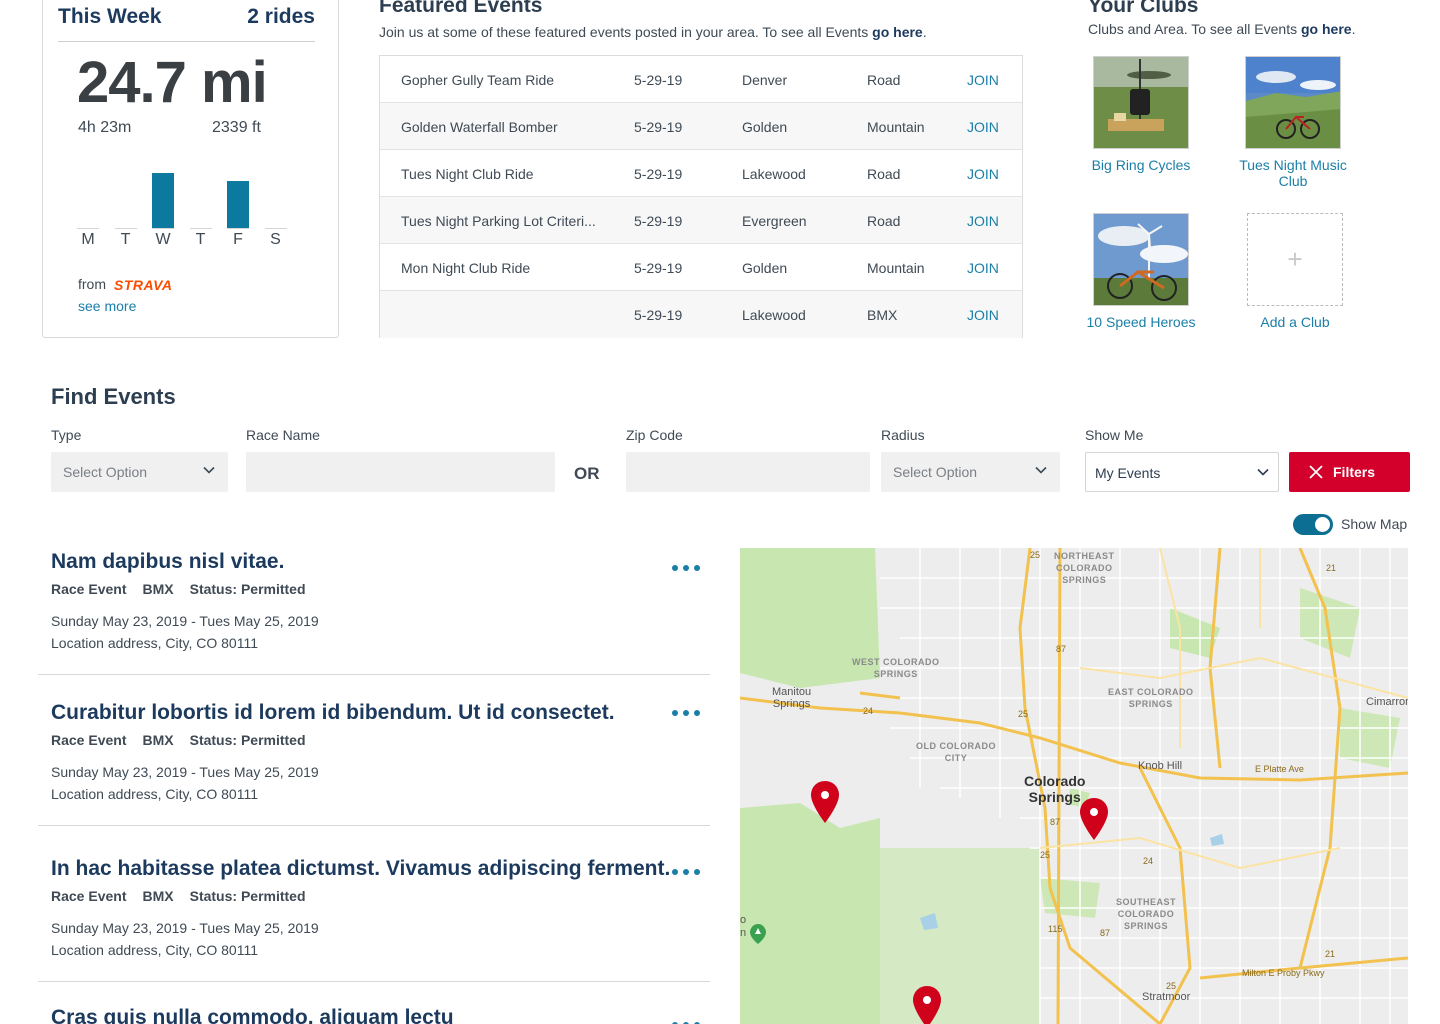 This screenshot has height=1024, width=1440. Describe the element at coordinates (1171, 986) in the screenshot. I see `map-highway-25: 25` at that location.